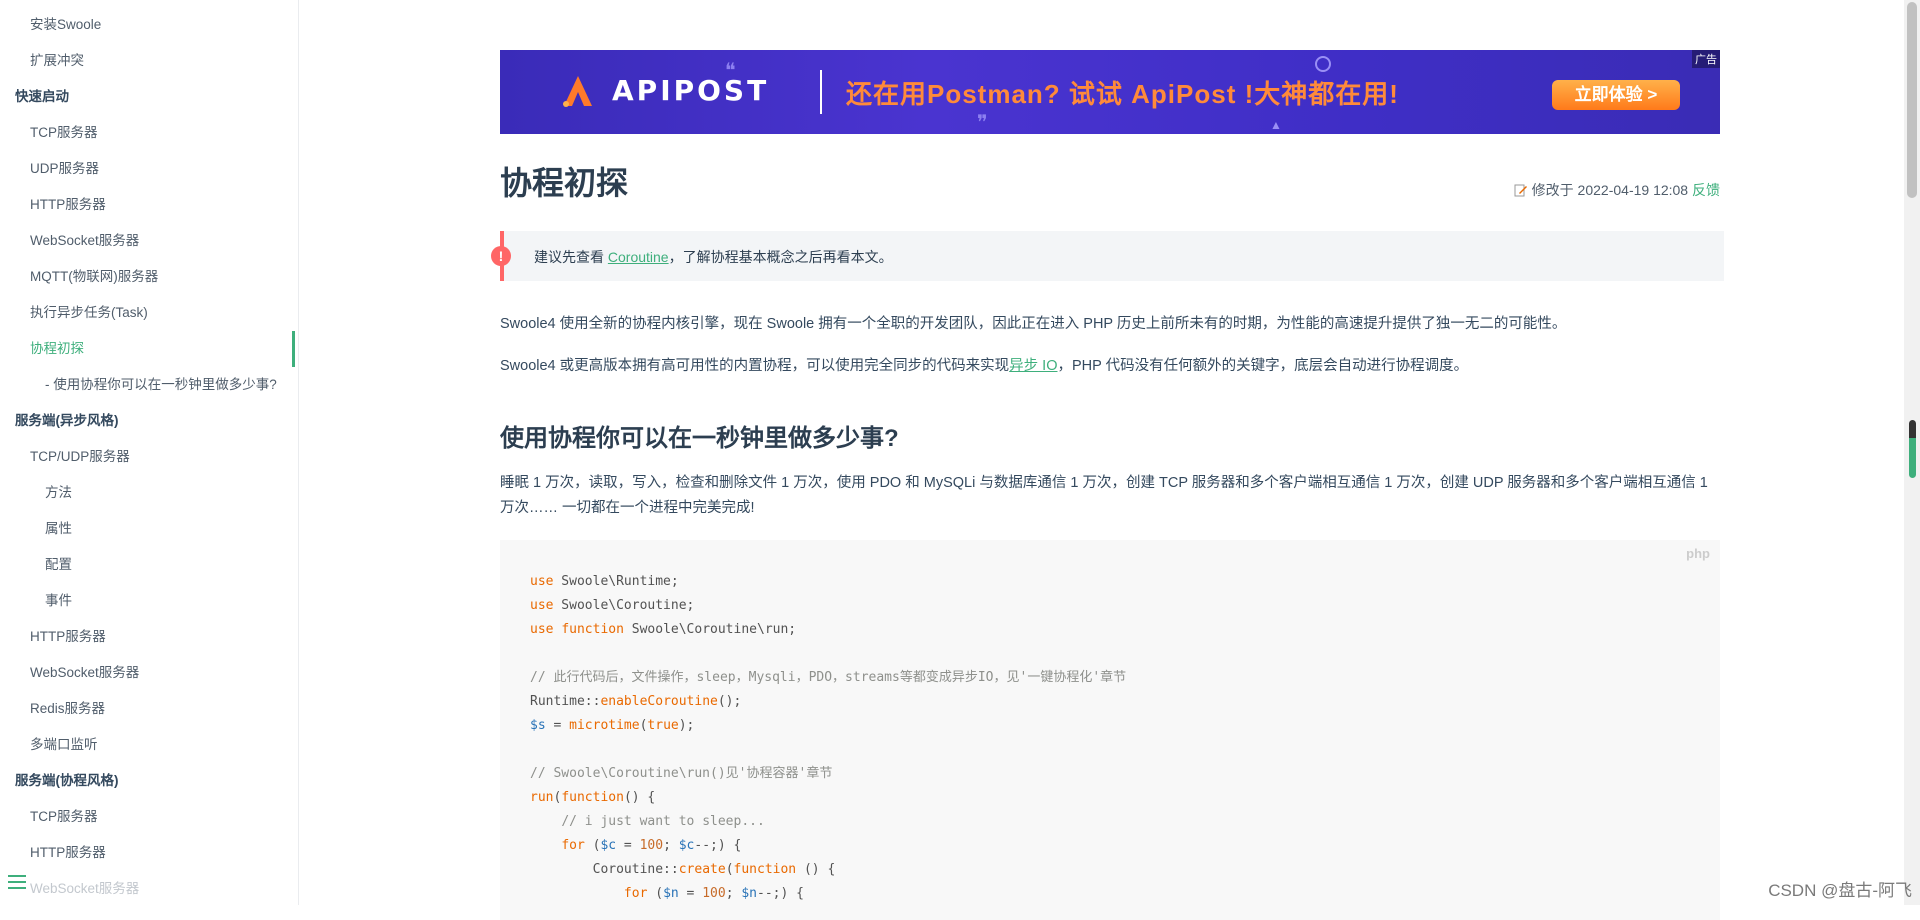 The width and height of the screenshot is (1920, 920). Describe the element at coordinates (1840, 890) in the screenshot. I see `watermark: CSDN @盘古-阿飞` at that location.